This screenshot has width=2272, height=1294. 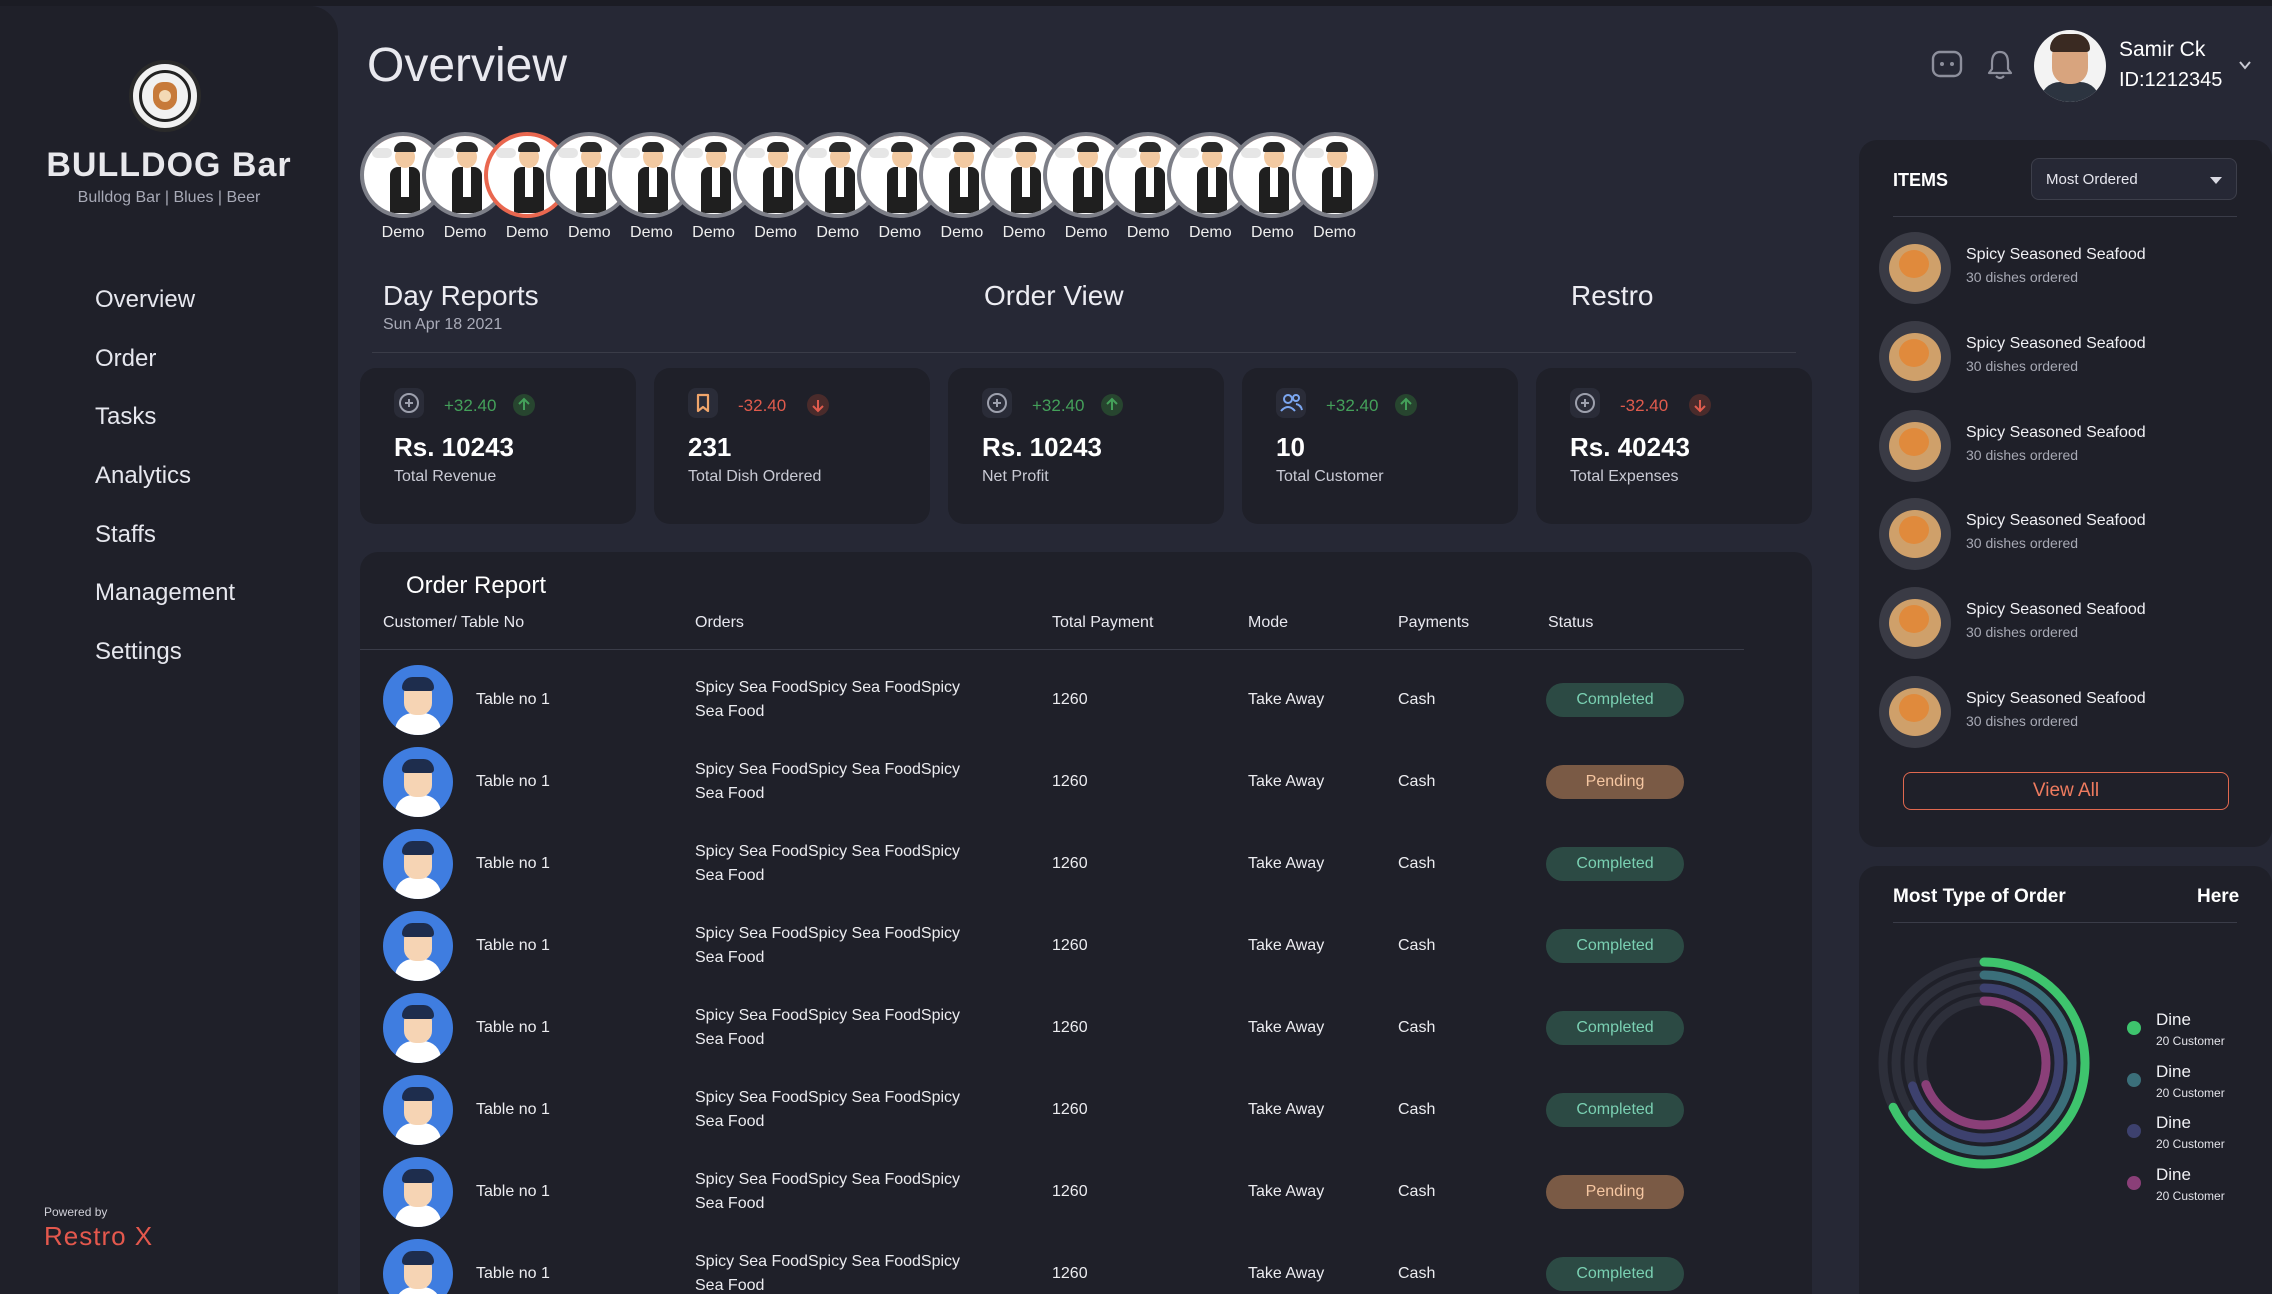 I want to click on restro-heading: Restro, so click(x=1612, y=296).